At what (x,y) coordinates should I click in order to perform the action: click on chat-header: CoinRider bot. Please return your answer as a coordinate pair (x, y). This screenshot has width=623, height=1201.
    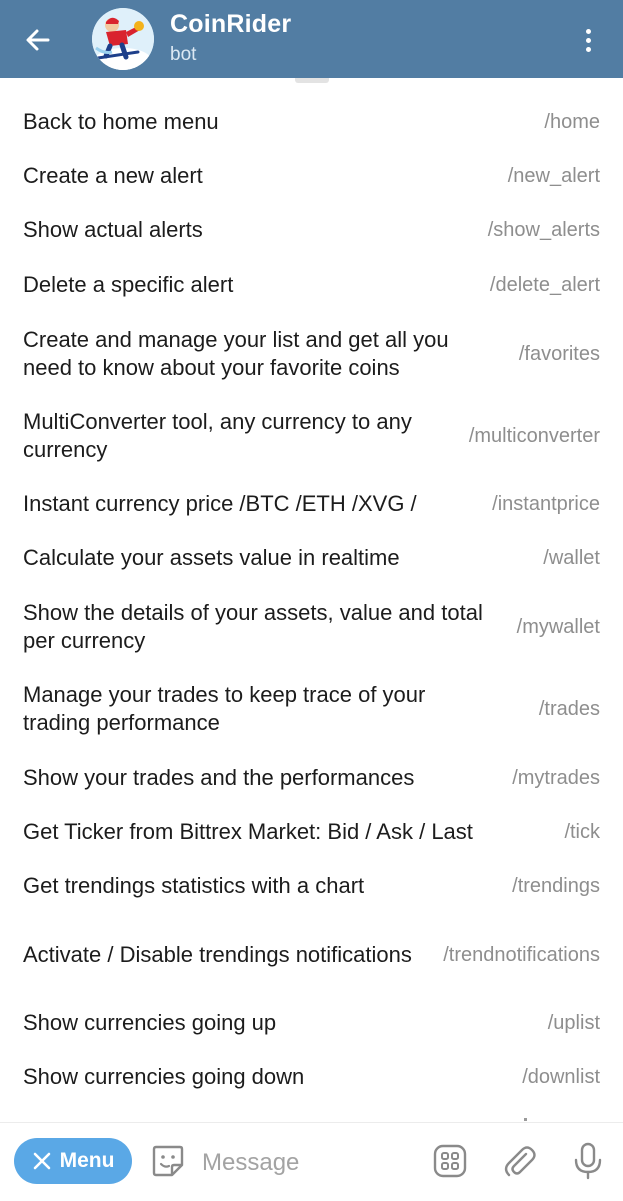
    Looking at the image, I should click on (311, 39).